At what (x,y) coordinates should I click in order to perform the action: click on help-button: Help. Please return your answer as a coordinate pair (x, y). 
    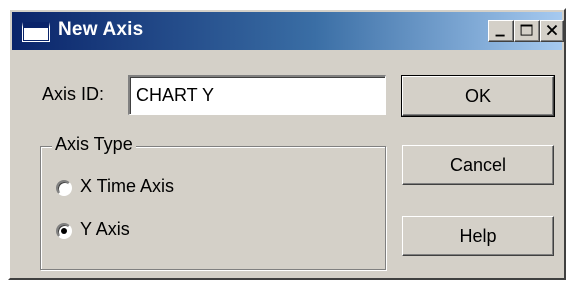
    Looking at the image, I should click on (478, 236).